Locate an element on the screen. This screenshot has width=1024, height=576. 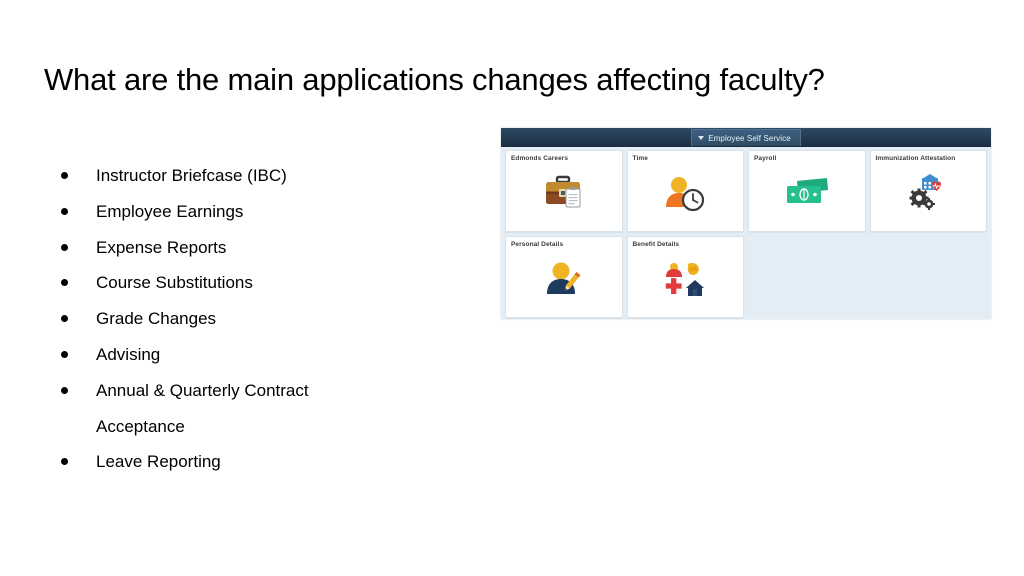
list-item: Leave Reporting is located at coordinates (255, 462).